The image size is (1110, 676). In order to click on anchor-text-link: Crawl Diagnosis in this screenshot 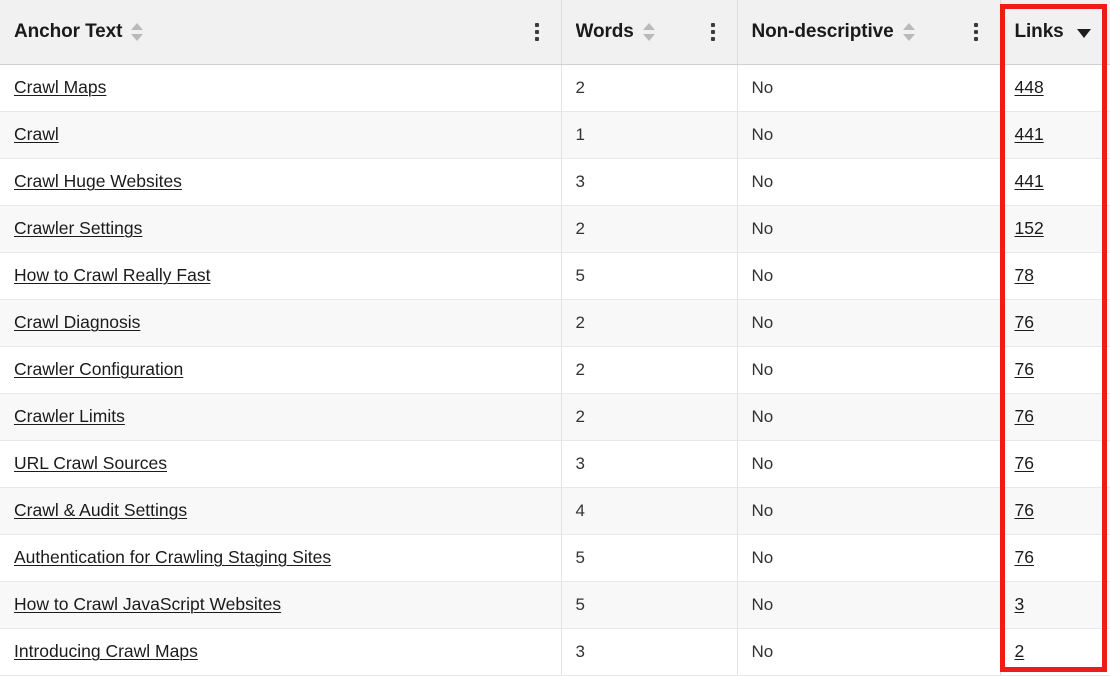, I will do `click(77, 322)`.